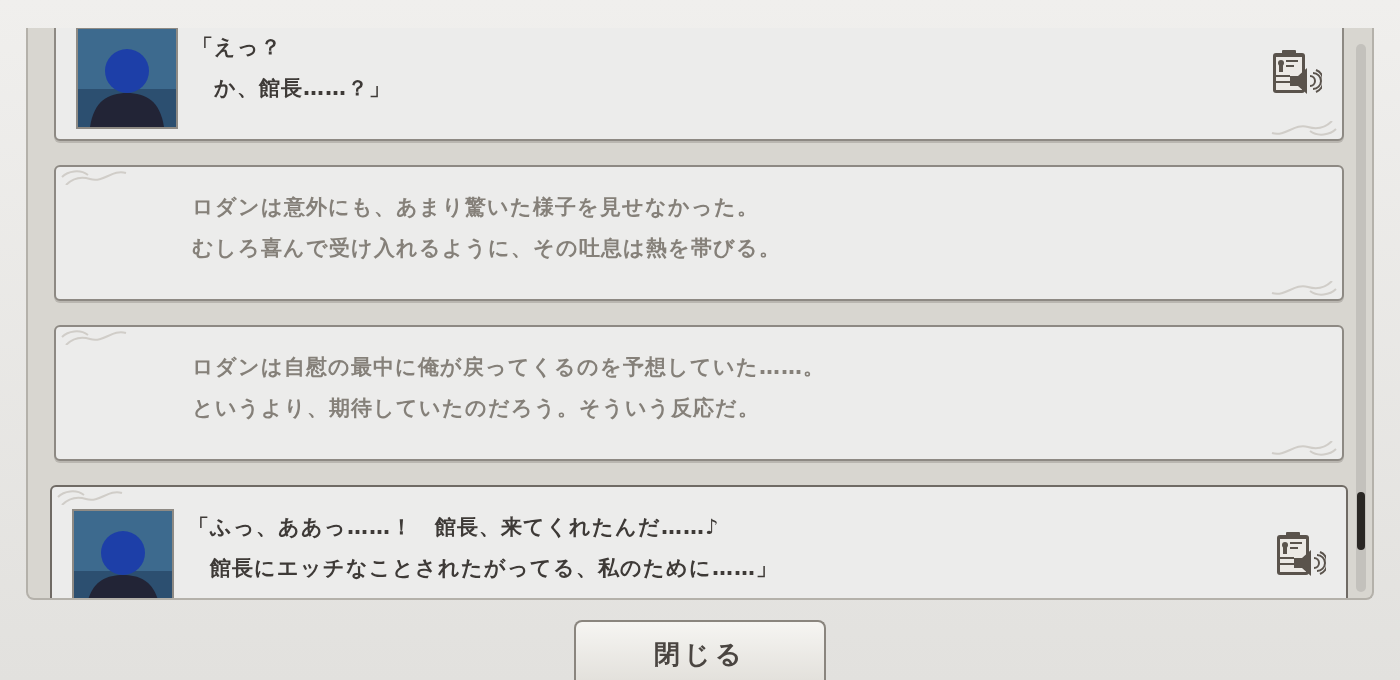 The height and width of the screenshot is (680, 1400). I want to click on dialogue-line: か、館長……？」, so click(302, 88).